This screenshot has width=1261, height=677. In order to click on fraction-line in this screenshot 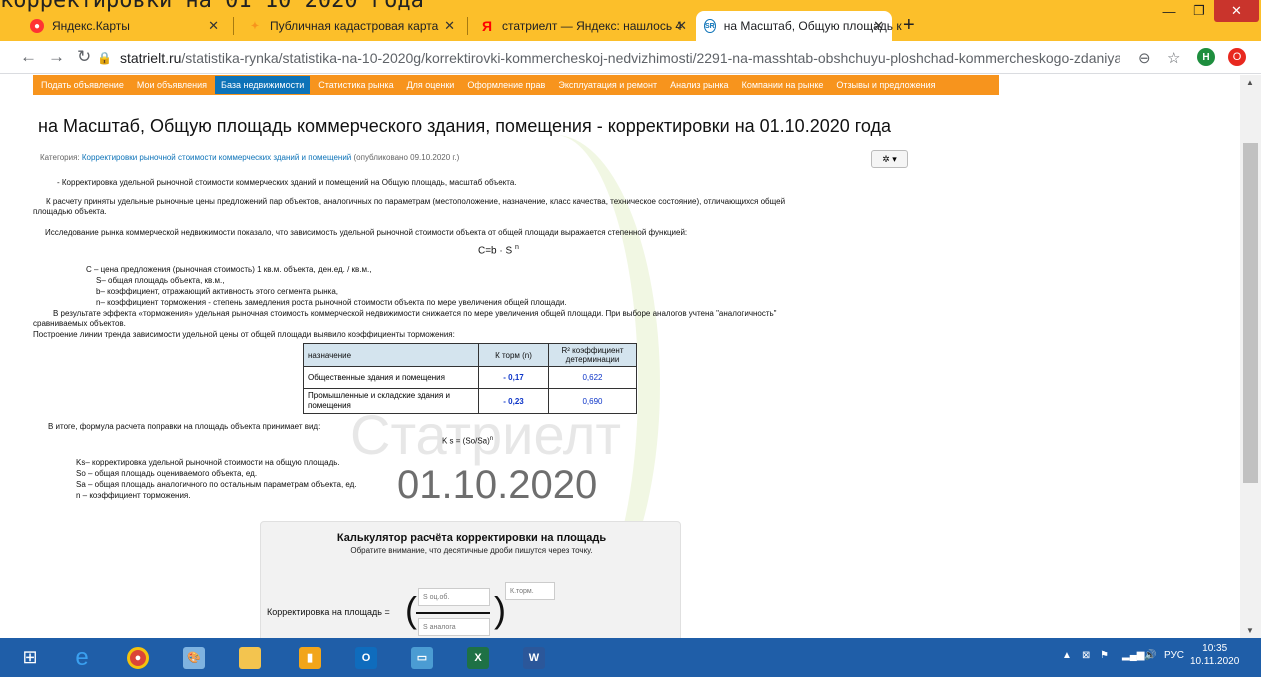, I will do `click(453, 613)`.